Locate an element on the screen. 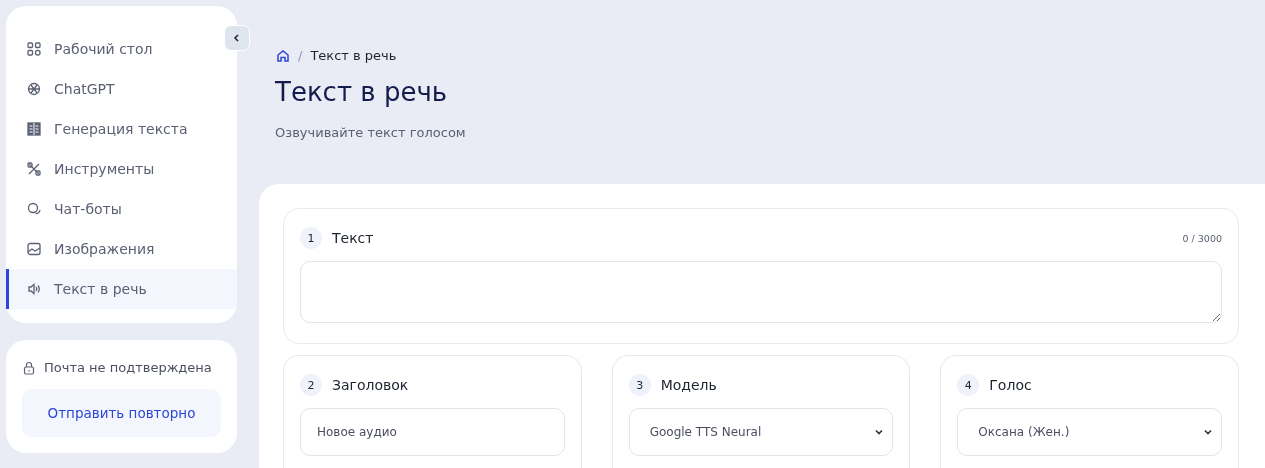 This screenshot has width=1265, height=468. sidebar-item: Рабочий стол is located at coordinates (113, 49).